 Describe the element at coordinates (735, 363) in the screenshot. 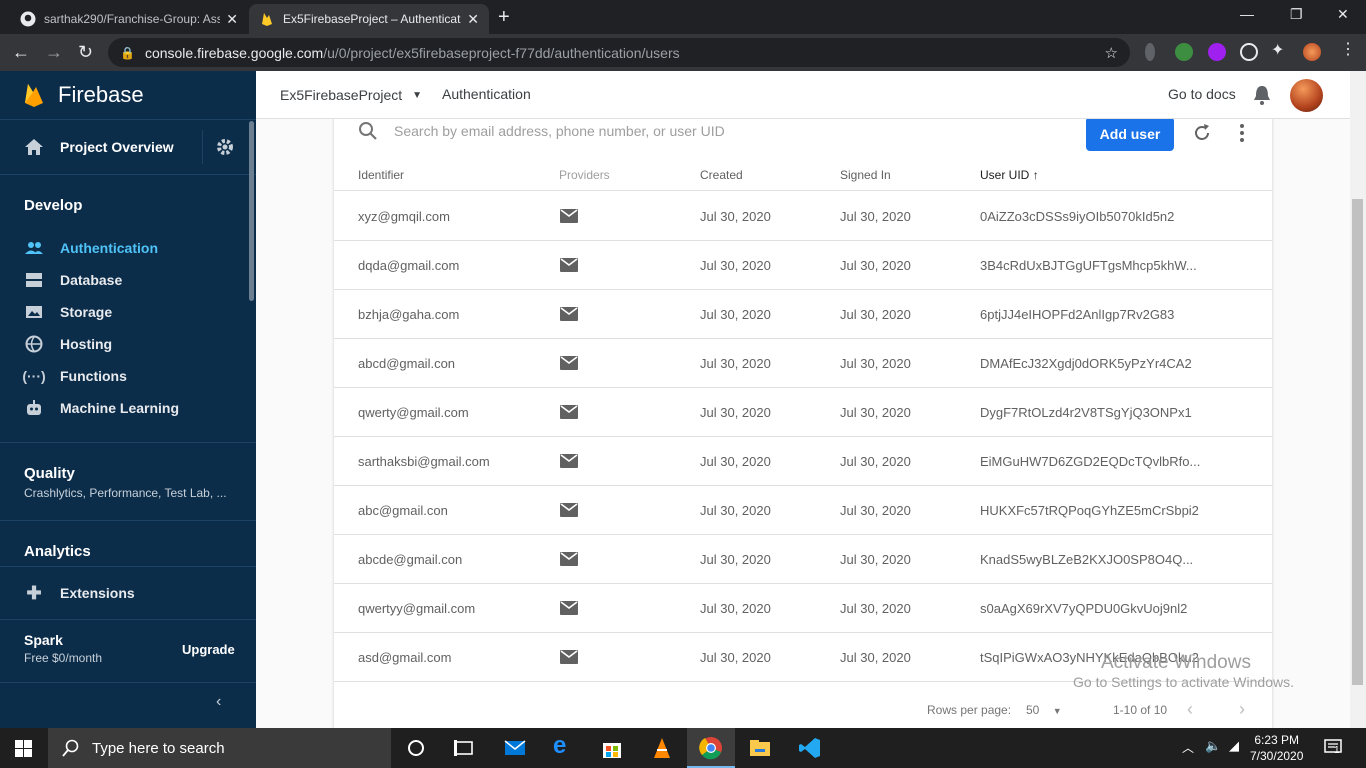

I see `cell-created: Jul 30, 2020` at that location.